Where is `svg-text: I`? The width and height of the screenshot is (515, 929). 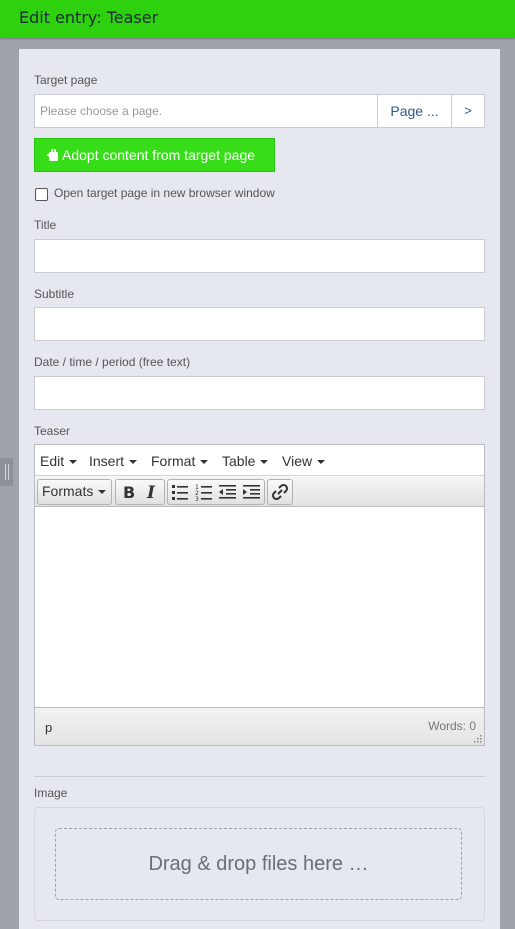
svg-text: I is located at coordinates (151, 493).